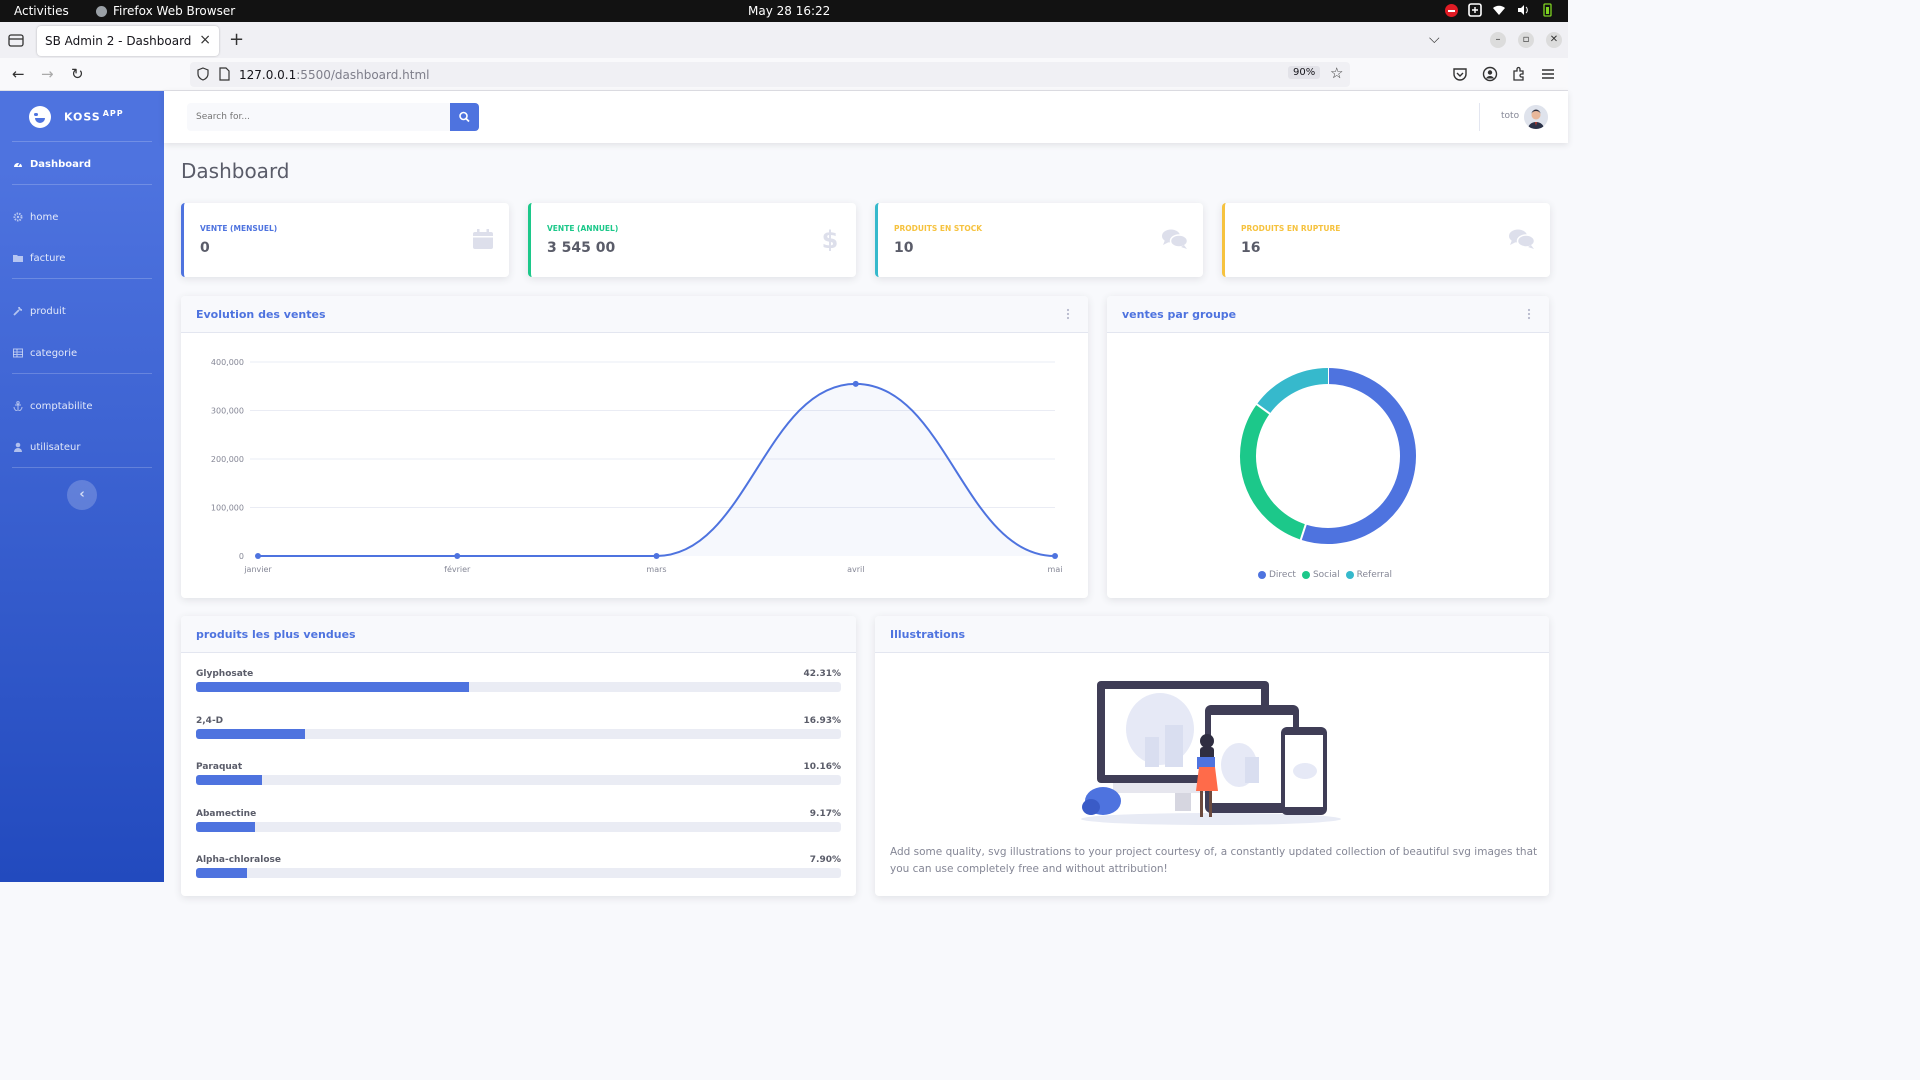  What do you see at coordinates (1282, 575) in the screenshot?
I see `legend-label: Direct` at bounding box center [1282, 575].